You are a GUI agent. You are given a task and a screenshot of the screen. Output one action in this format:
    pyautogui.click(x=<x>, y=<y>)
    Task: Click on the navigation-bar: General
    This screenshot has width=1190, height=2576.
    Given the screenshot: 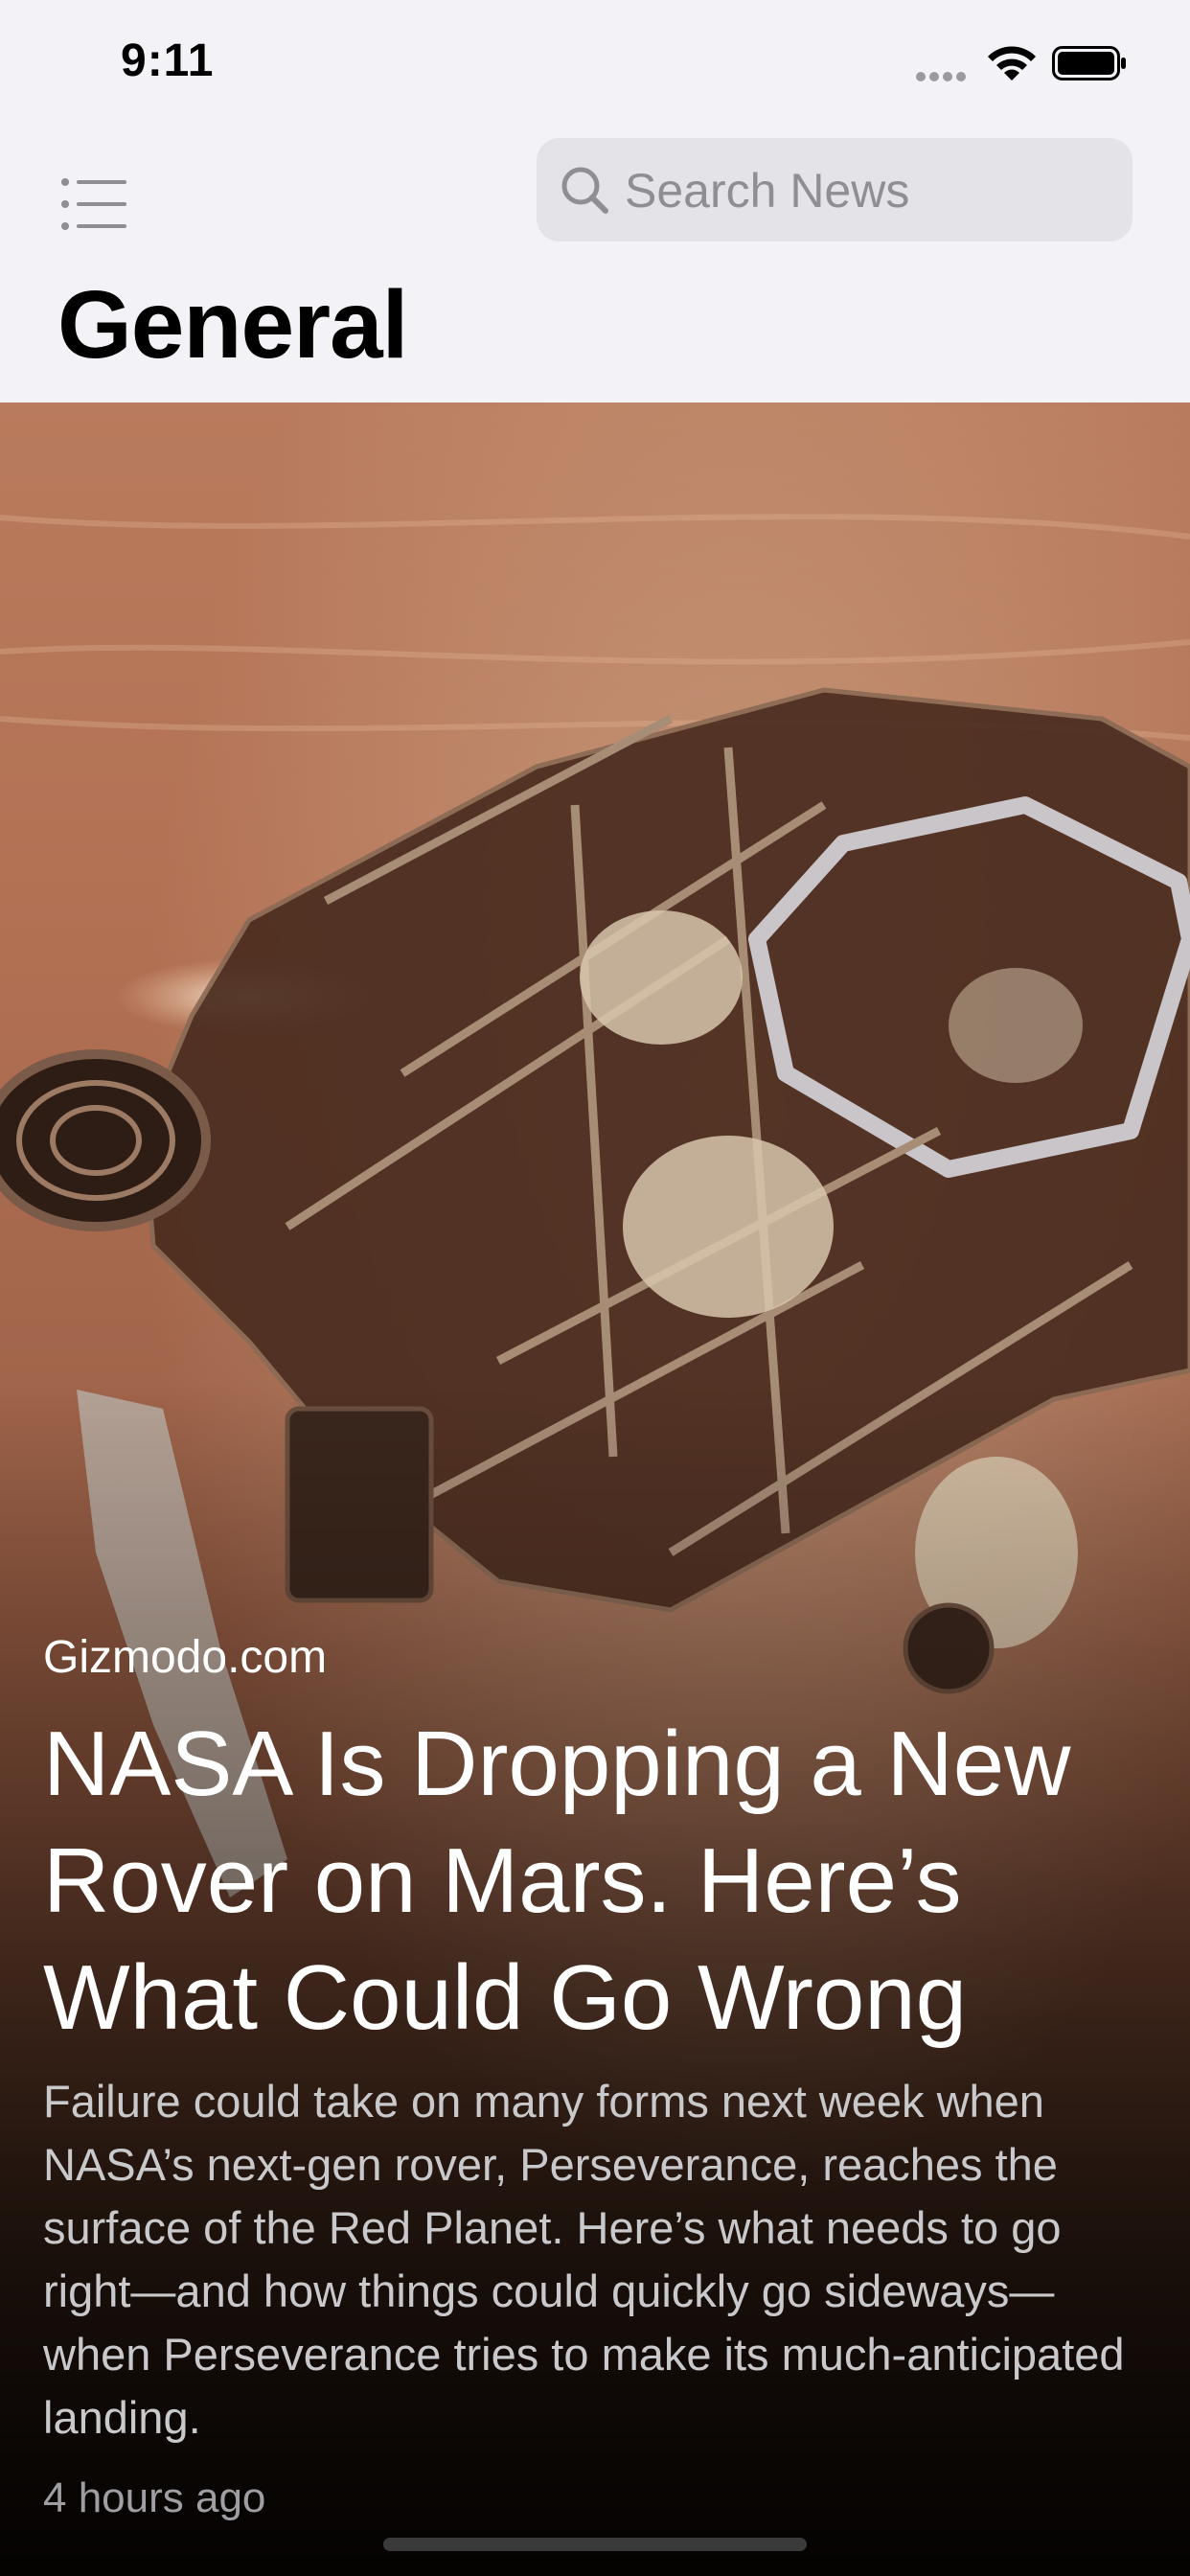 What is the action you would take?
    pyautogui.click(x=595, y=264)
    